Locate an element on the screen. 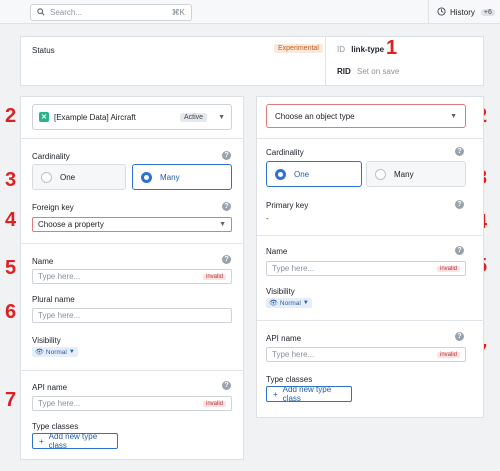 The height and width of the screenshot is (471, 500). right-cardinality-label: Cardinality is located at coordinates (285, 152).